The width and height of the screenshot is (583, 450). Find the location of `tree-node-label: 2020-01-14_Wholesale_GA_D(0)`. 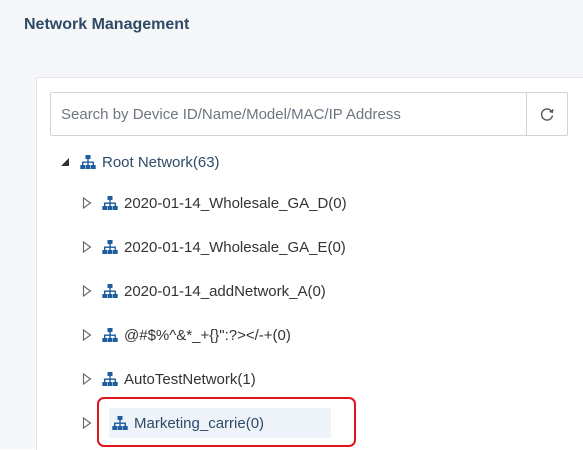

tree-node-label: 2020-01-14_Wholesale_GA_D(0) is located at coordinates (235, 203).